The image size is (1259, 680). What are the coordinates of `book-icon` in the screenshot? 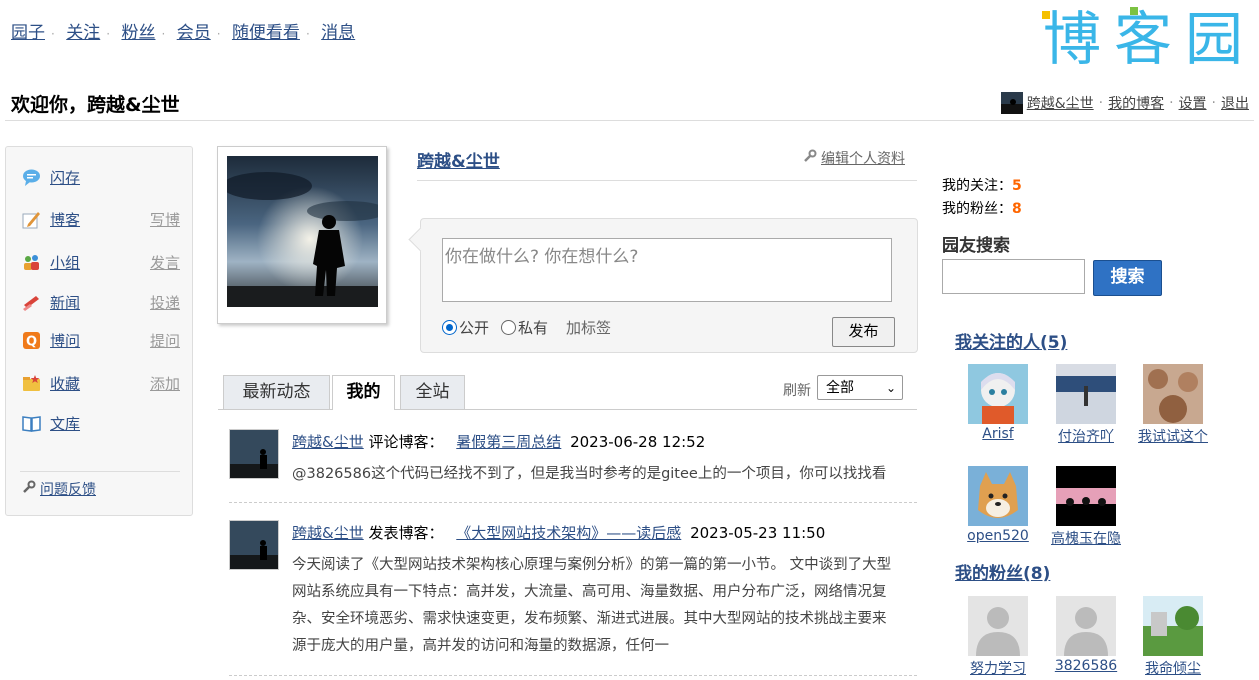 It's located at (31, 424).